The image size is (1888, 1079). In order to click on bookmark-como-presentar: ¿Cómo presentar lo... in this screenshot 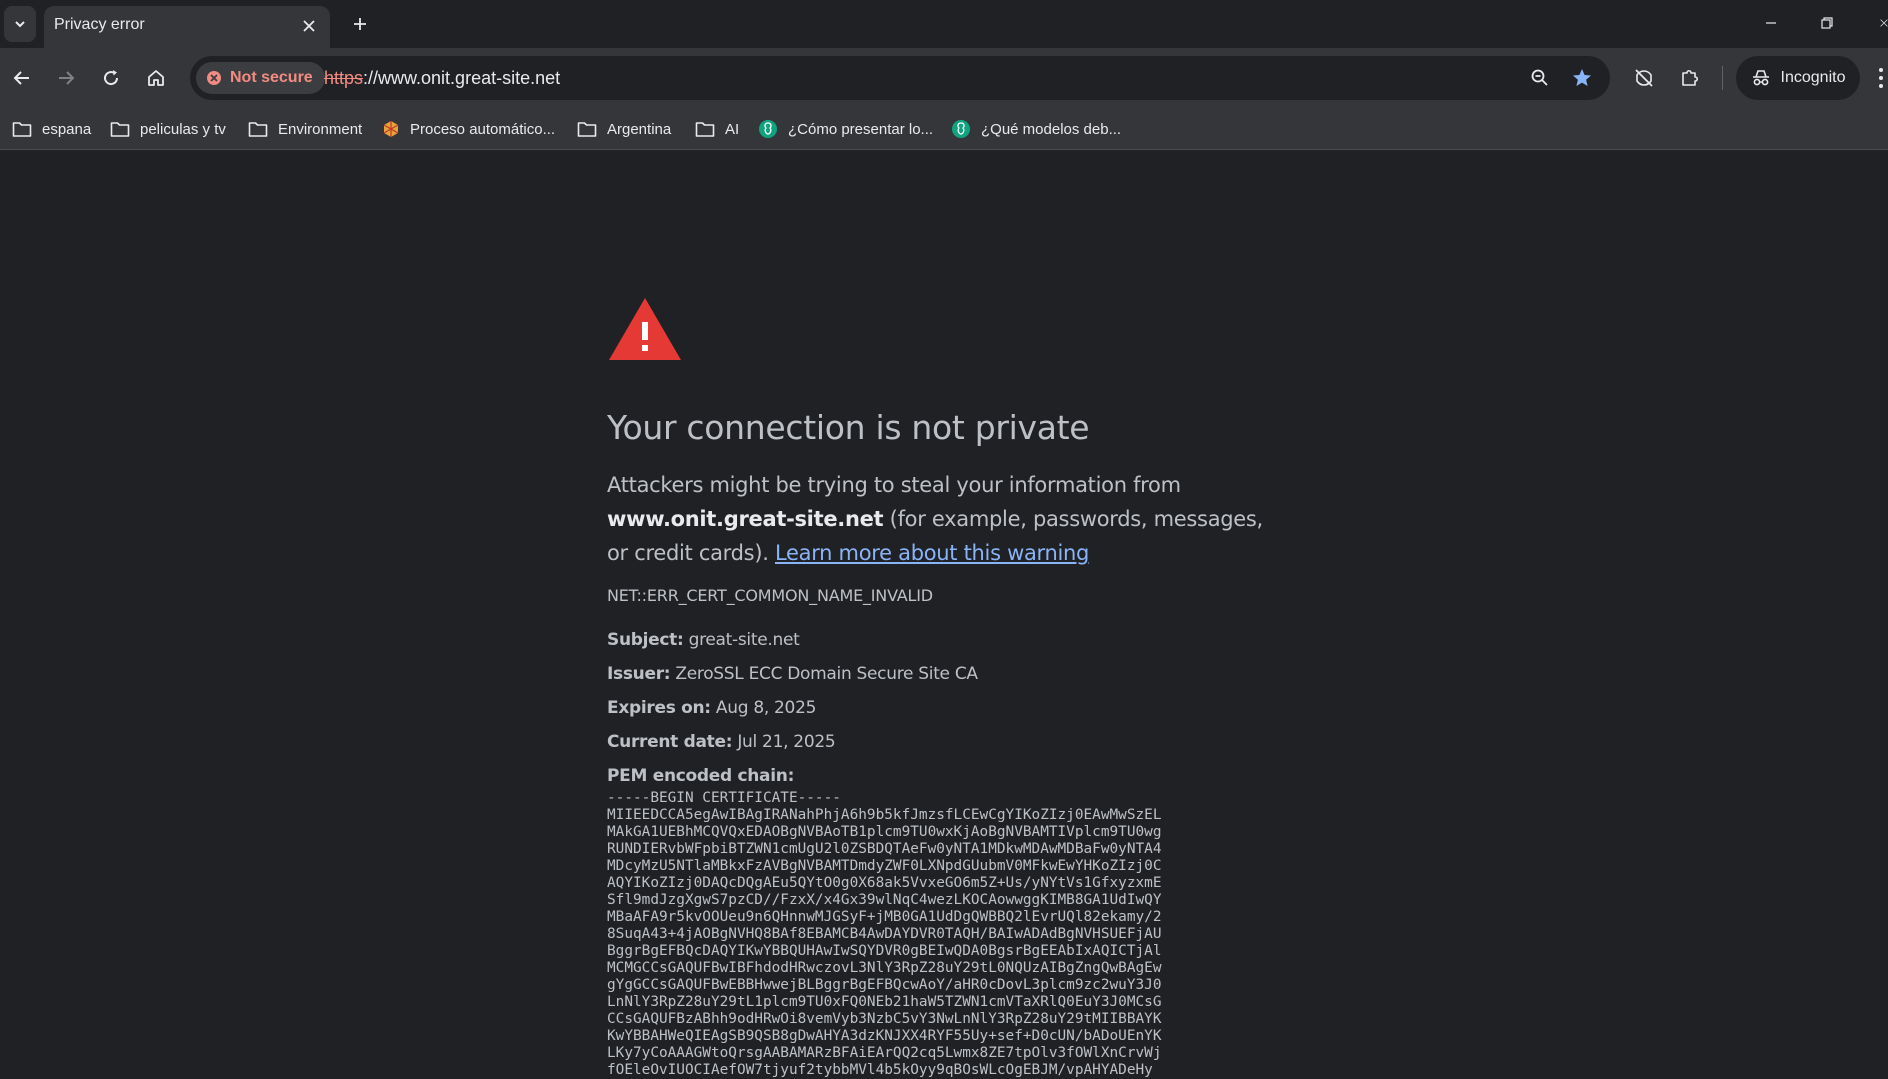, I will do `click(845, 129)`.